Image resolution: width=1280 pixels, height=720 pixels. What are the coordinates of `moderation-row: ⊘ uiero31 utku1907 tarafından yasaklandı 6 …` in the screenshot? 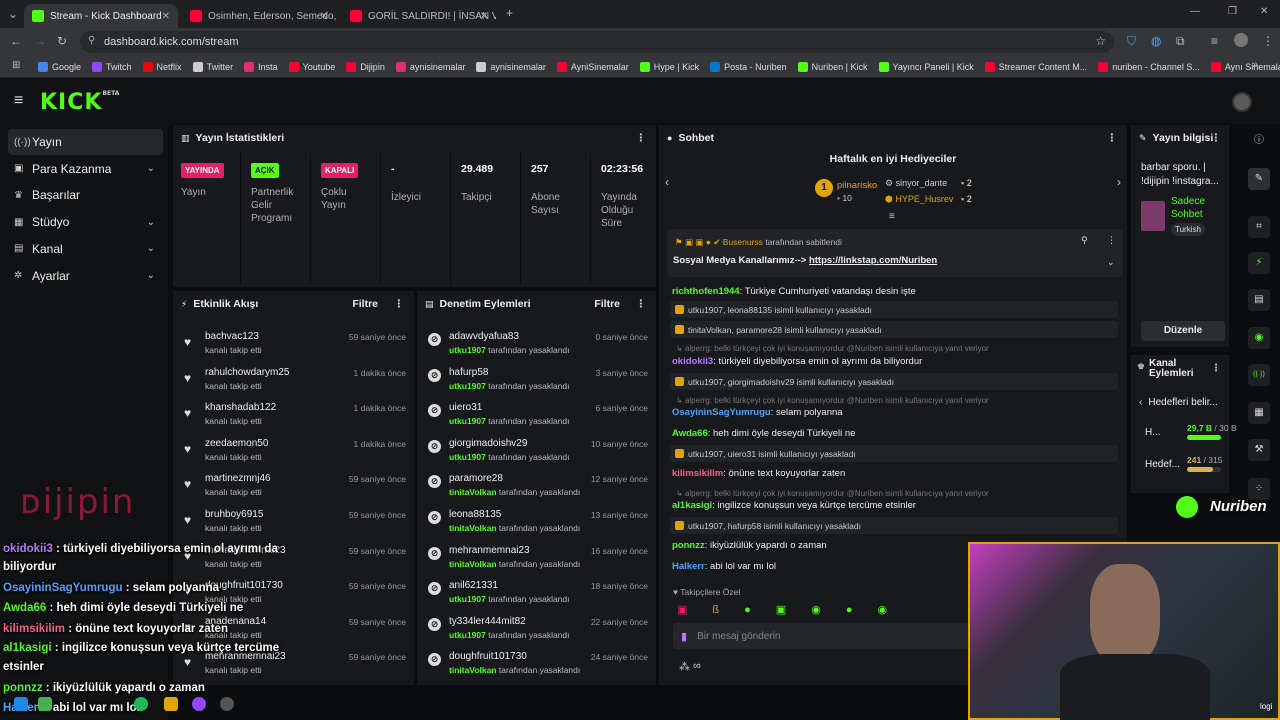 It's located at (536, 416).